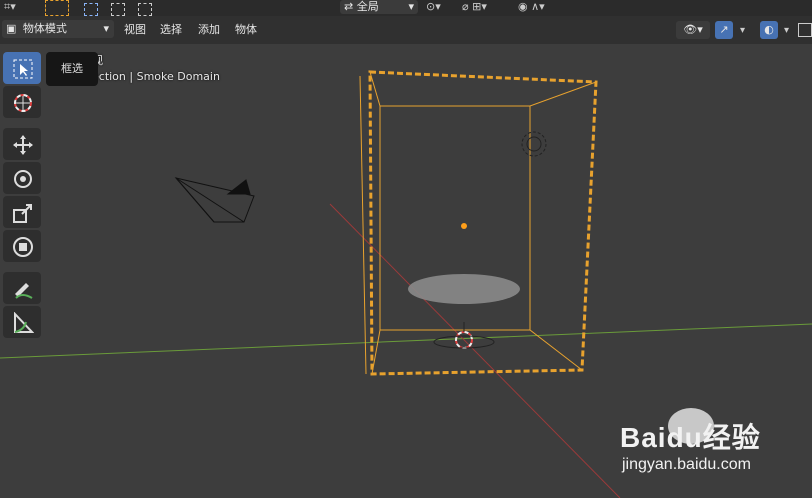  I want to click on tool-measure, so click(22, 322).